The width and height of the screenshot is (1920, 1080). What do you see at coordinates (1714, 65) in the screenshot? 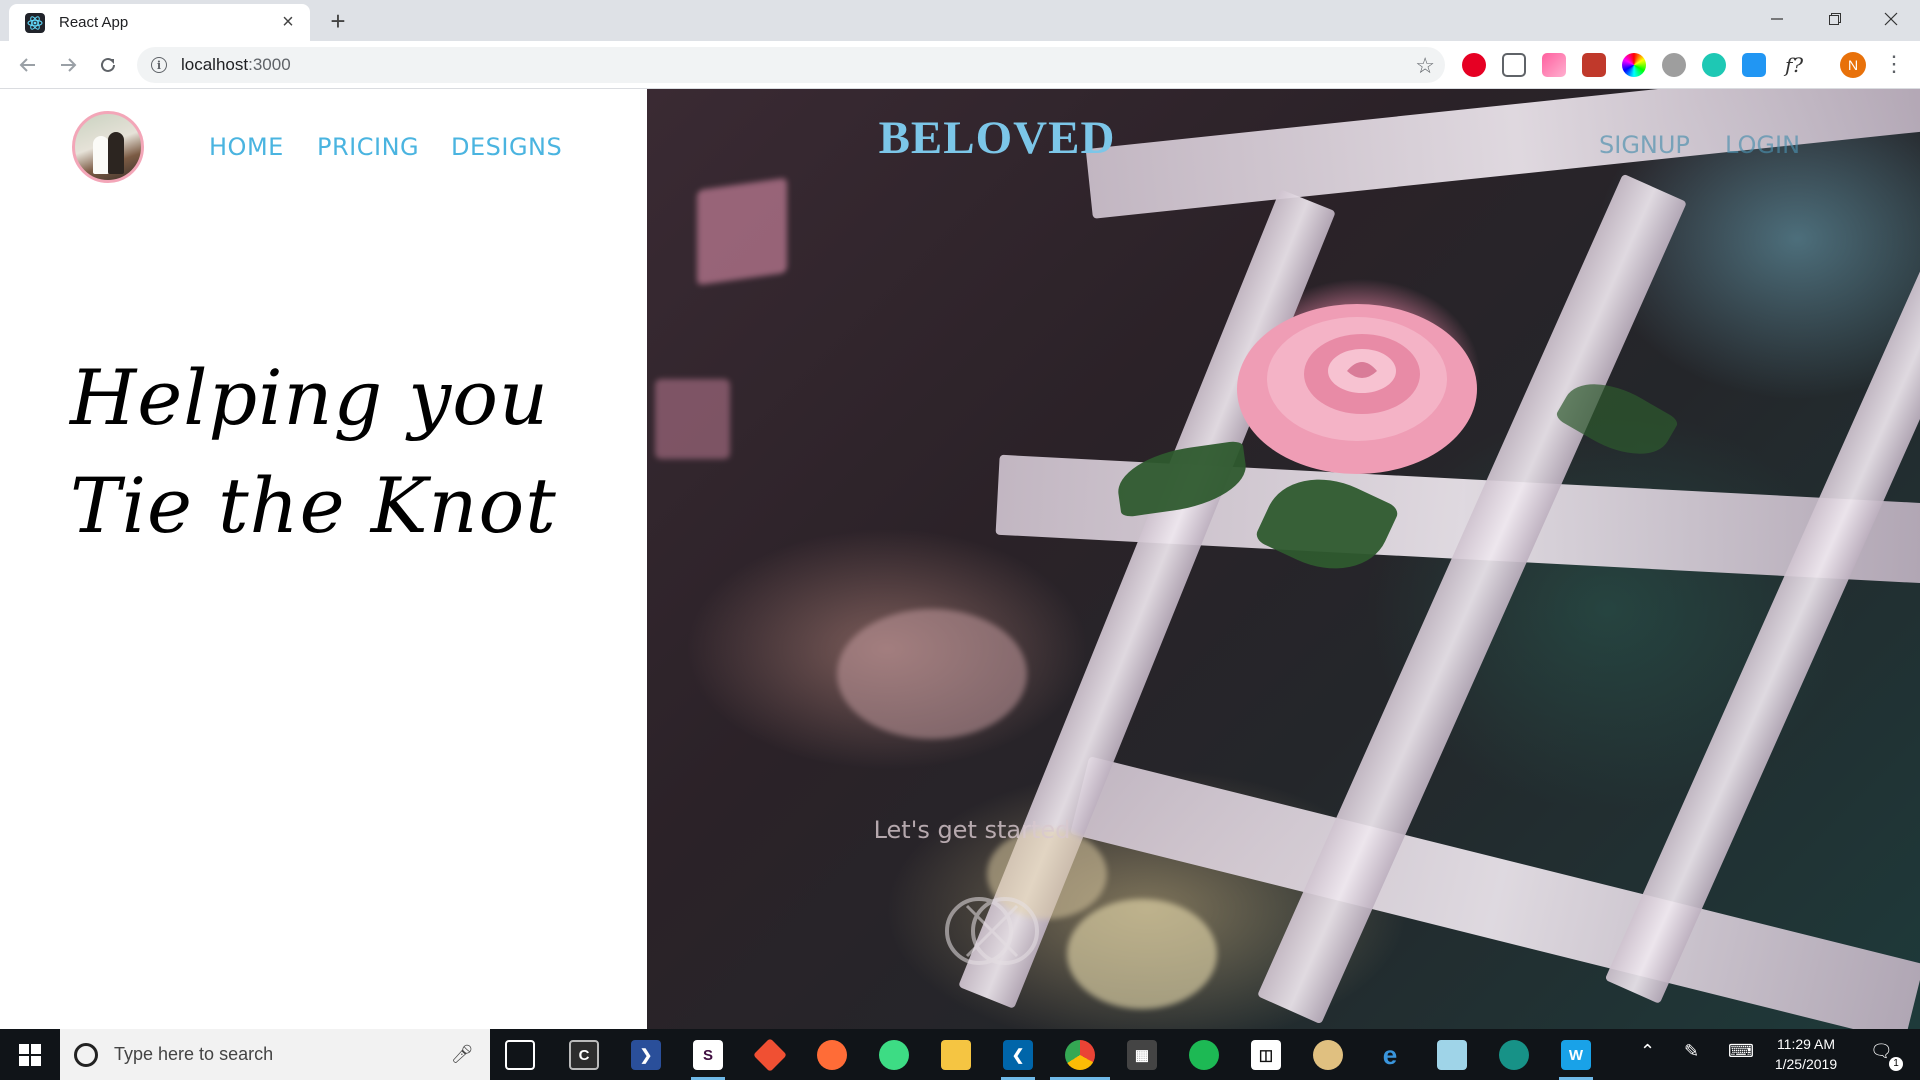
I see `teal-circle-icon` at bounding box center [1714, 65].